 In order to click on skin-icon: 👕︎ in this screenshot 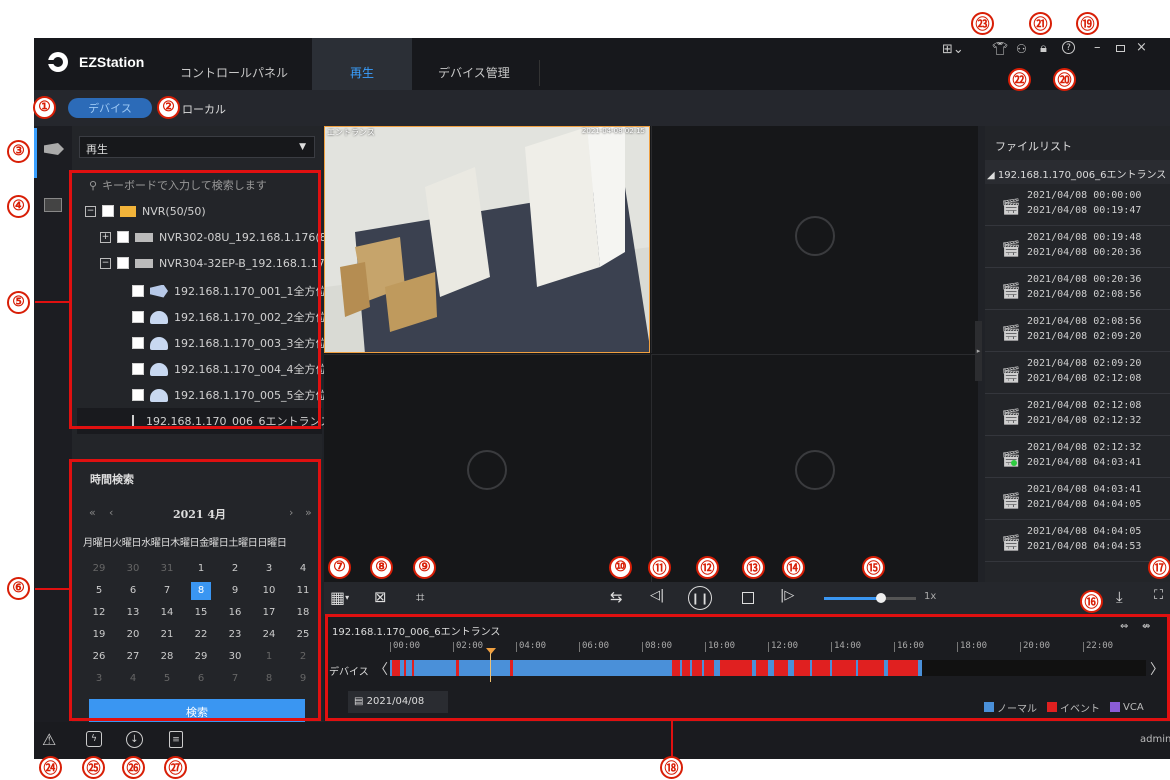, I will do `click(1000, 49)`.